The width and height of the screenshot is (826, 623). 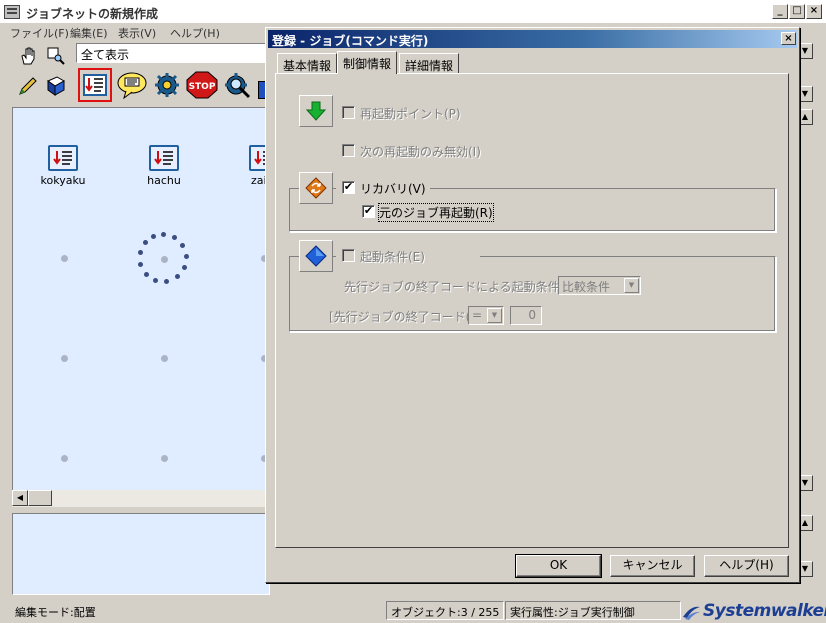 I want to click on zoom-select-icon, so click(x=56, y=56).